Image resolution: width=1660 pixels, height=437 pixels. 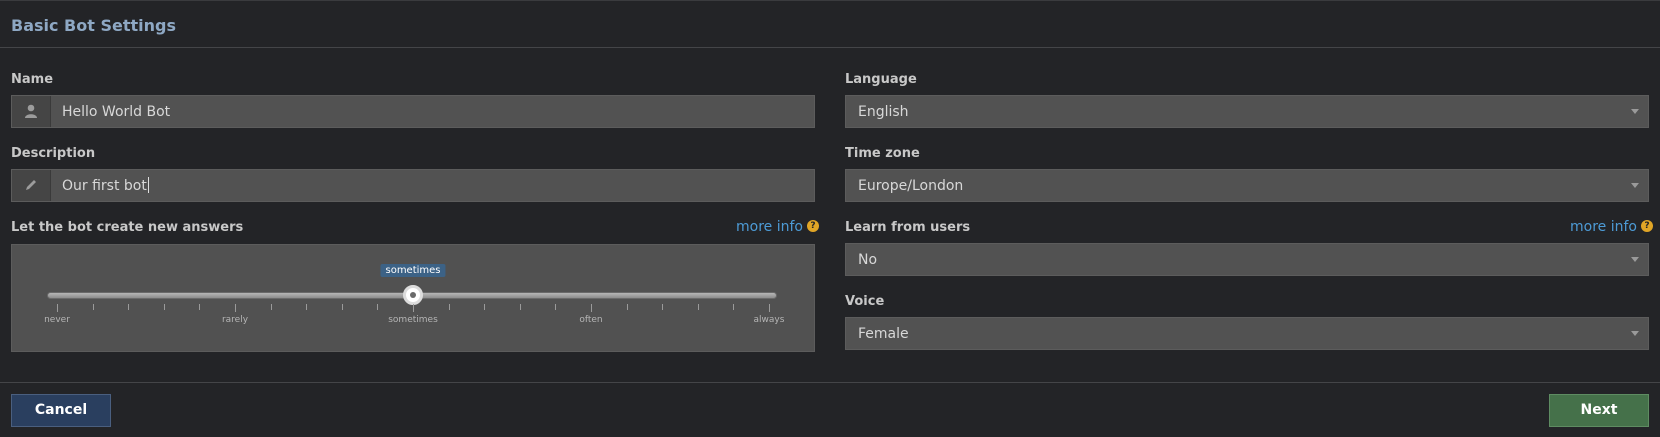 I want to click on description-label: Description, so click(x=53, y=153).